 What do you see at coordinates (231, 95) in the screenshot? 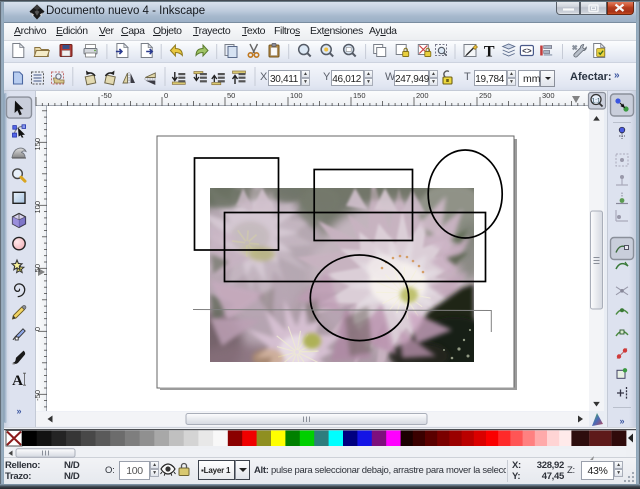
I see `svg-text: 50` at bounding box center [231, 95].